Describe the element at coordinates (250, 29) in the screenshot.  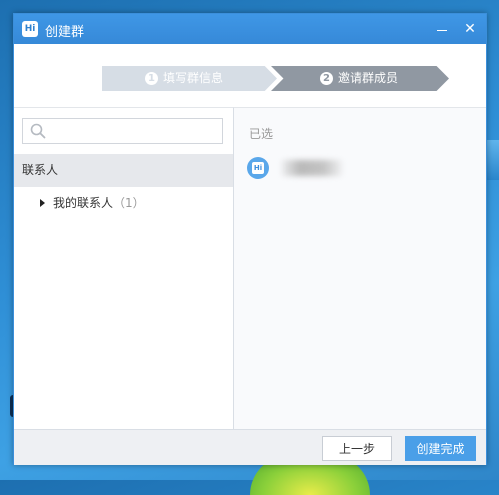
I see `title-bar: Hi 创建群 ✕` at that location.